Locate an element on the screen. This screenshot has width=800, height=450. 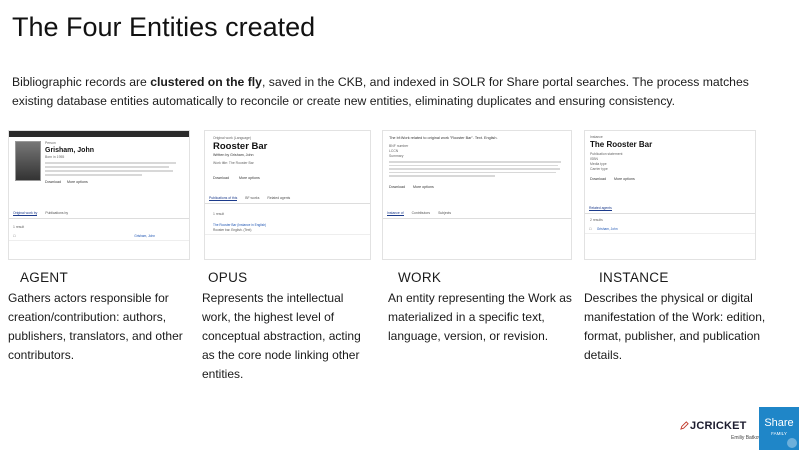
tab-contributors: Contributors is located at coordinates (421, 213).